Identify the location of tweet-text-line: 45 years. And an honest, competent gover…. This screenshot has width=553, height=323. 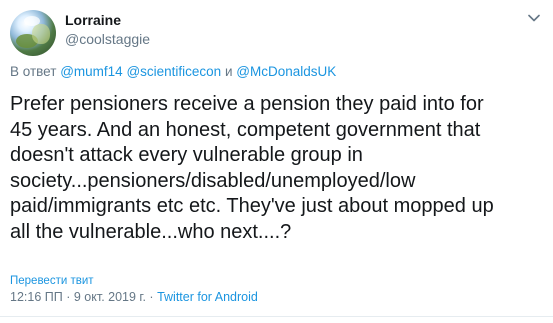
(245, 129).